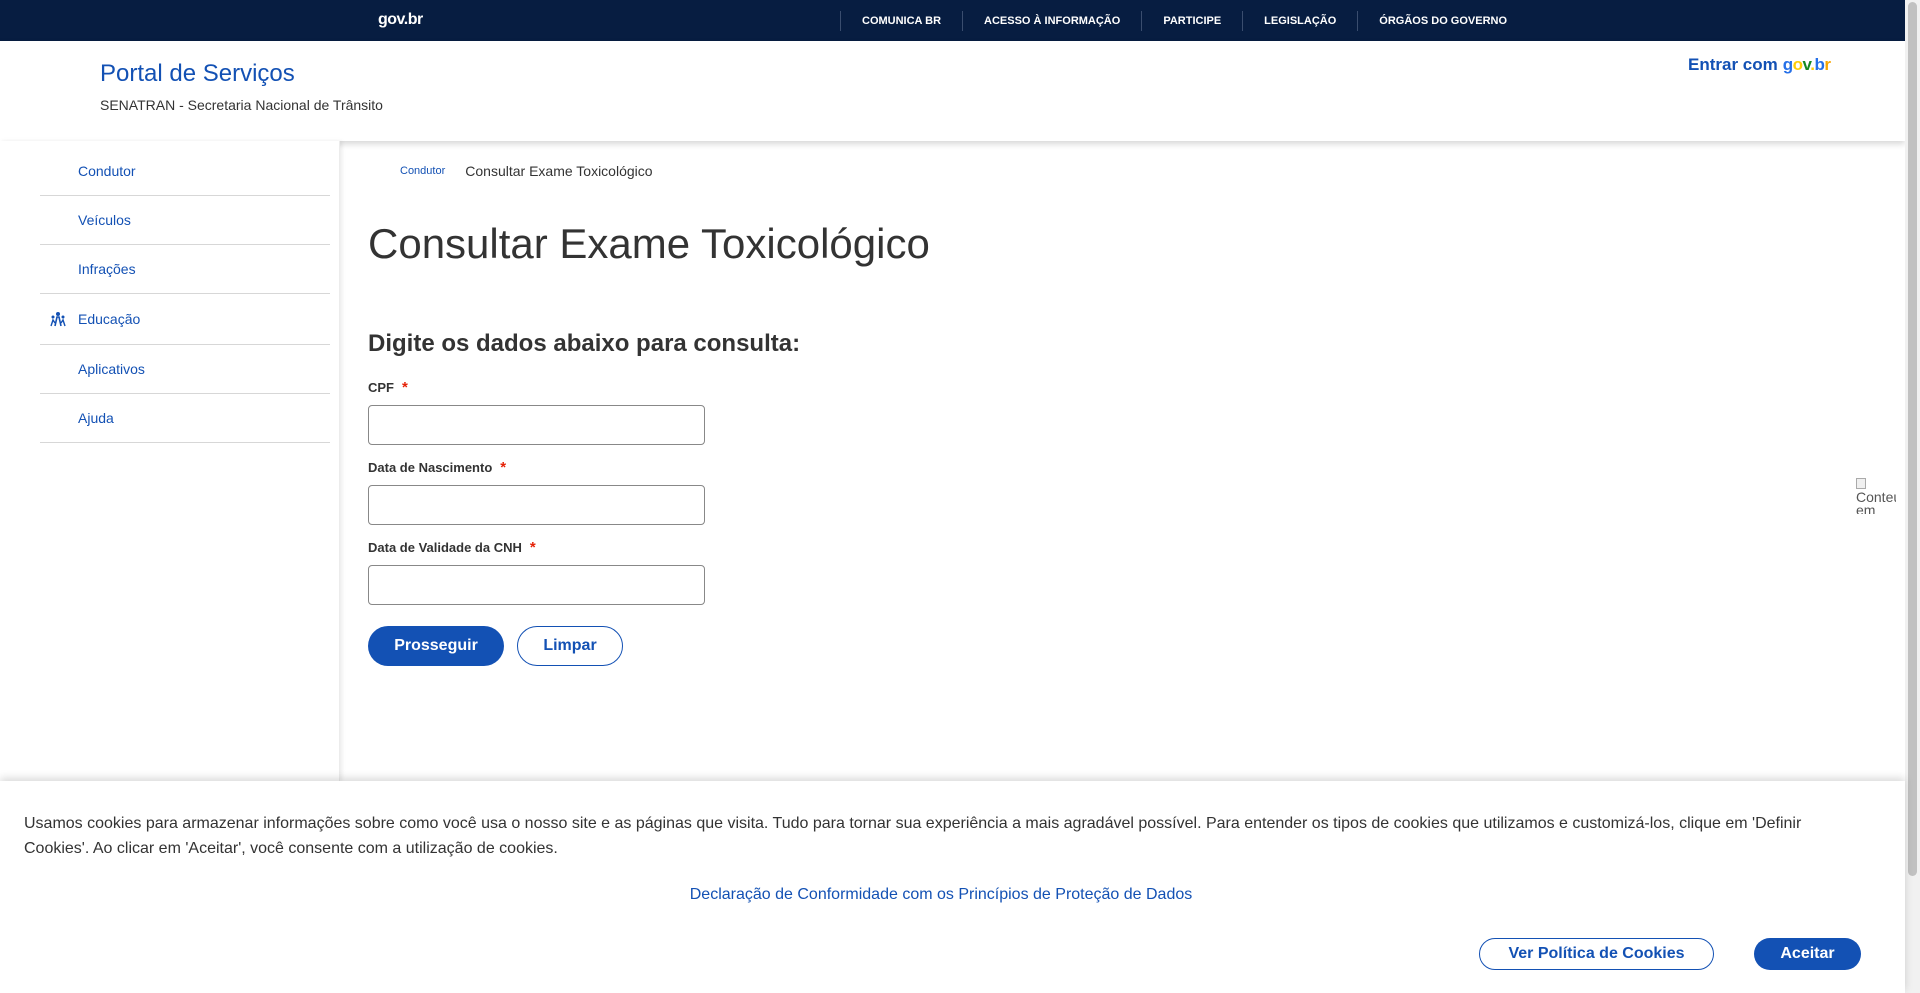 This screenshot has width=1920, height=993. Describe the element at coordinates (536, 505) in the screenshot. I see `birth-date-input` at that location.